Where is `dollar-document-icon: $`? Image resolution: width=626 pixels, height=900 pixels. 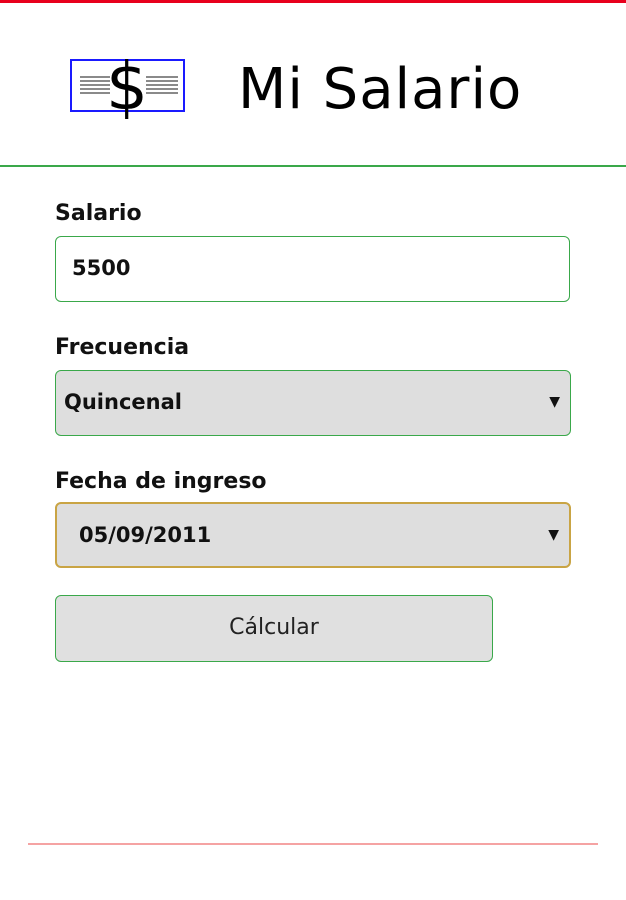
dollar-document-icon: $ is located at coordinates (128, 85).